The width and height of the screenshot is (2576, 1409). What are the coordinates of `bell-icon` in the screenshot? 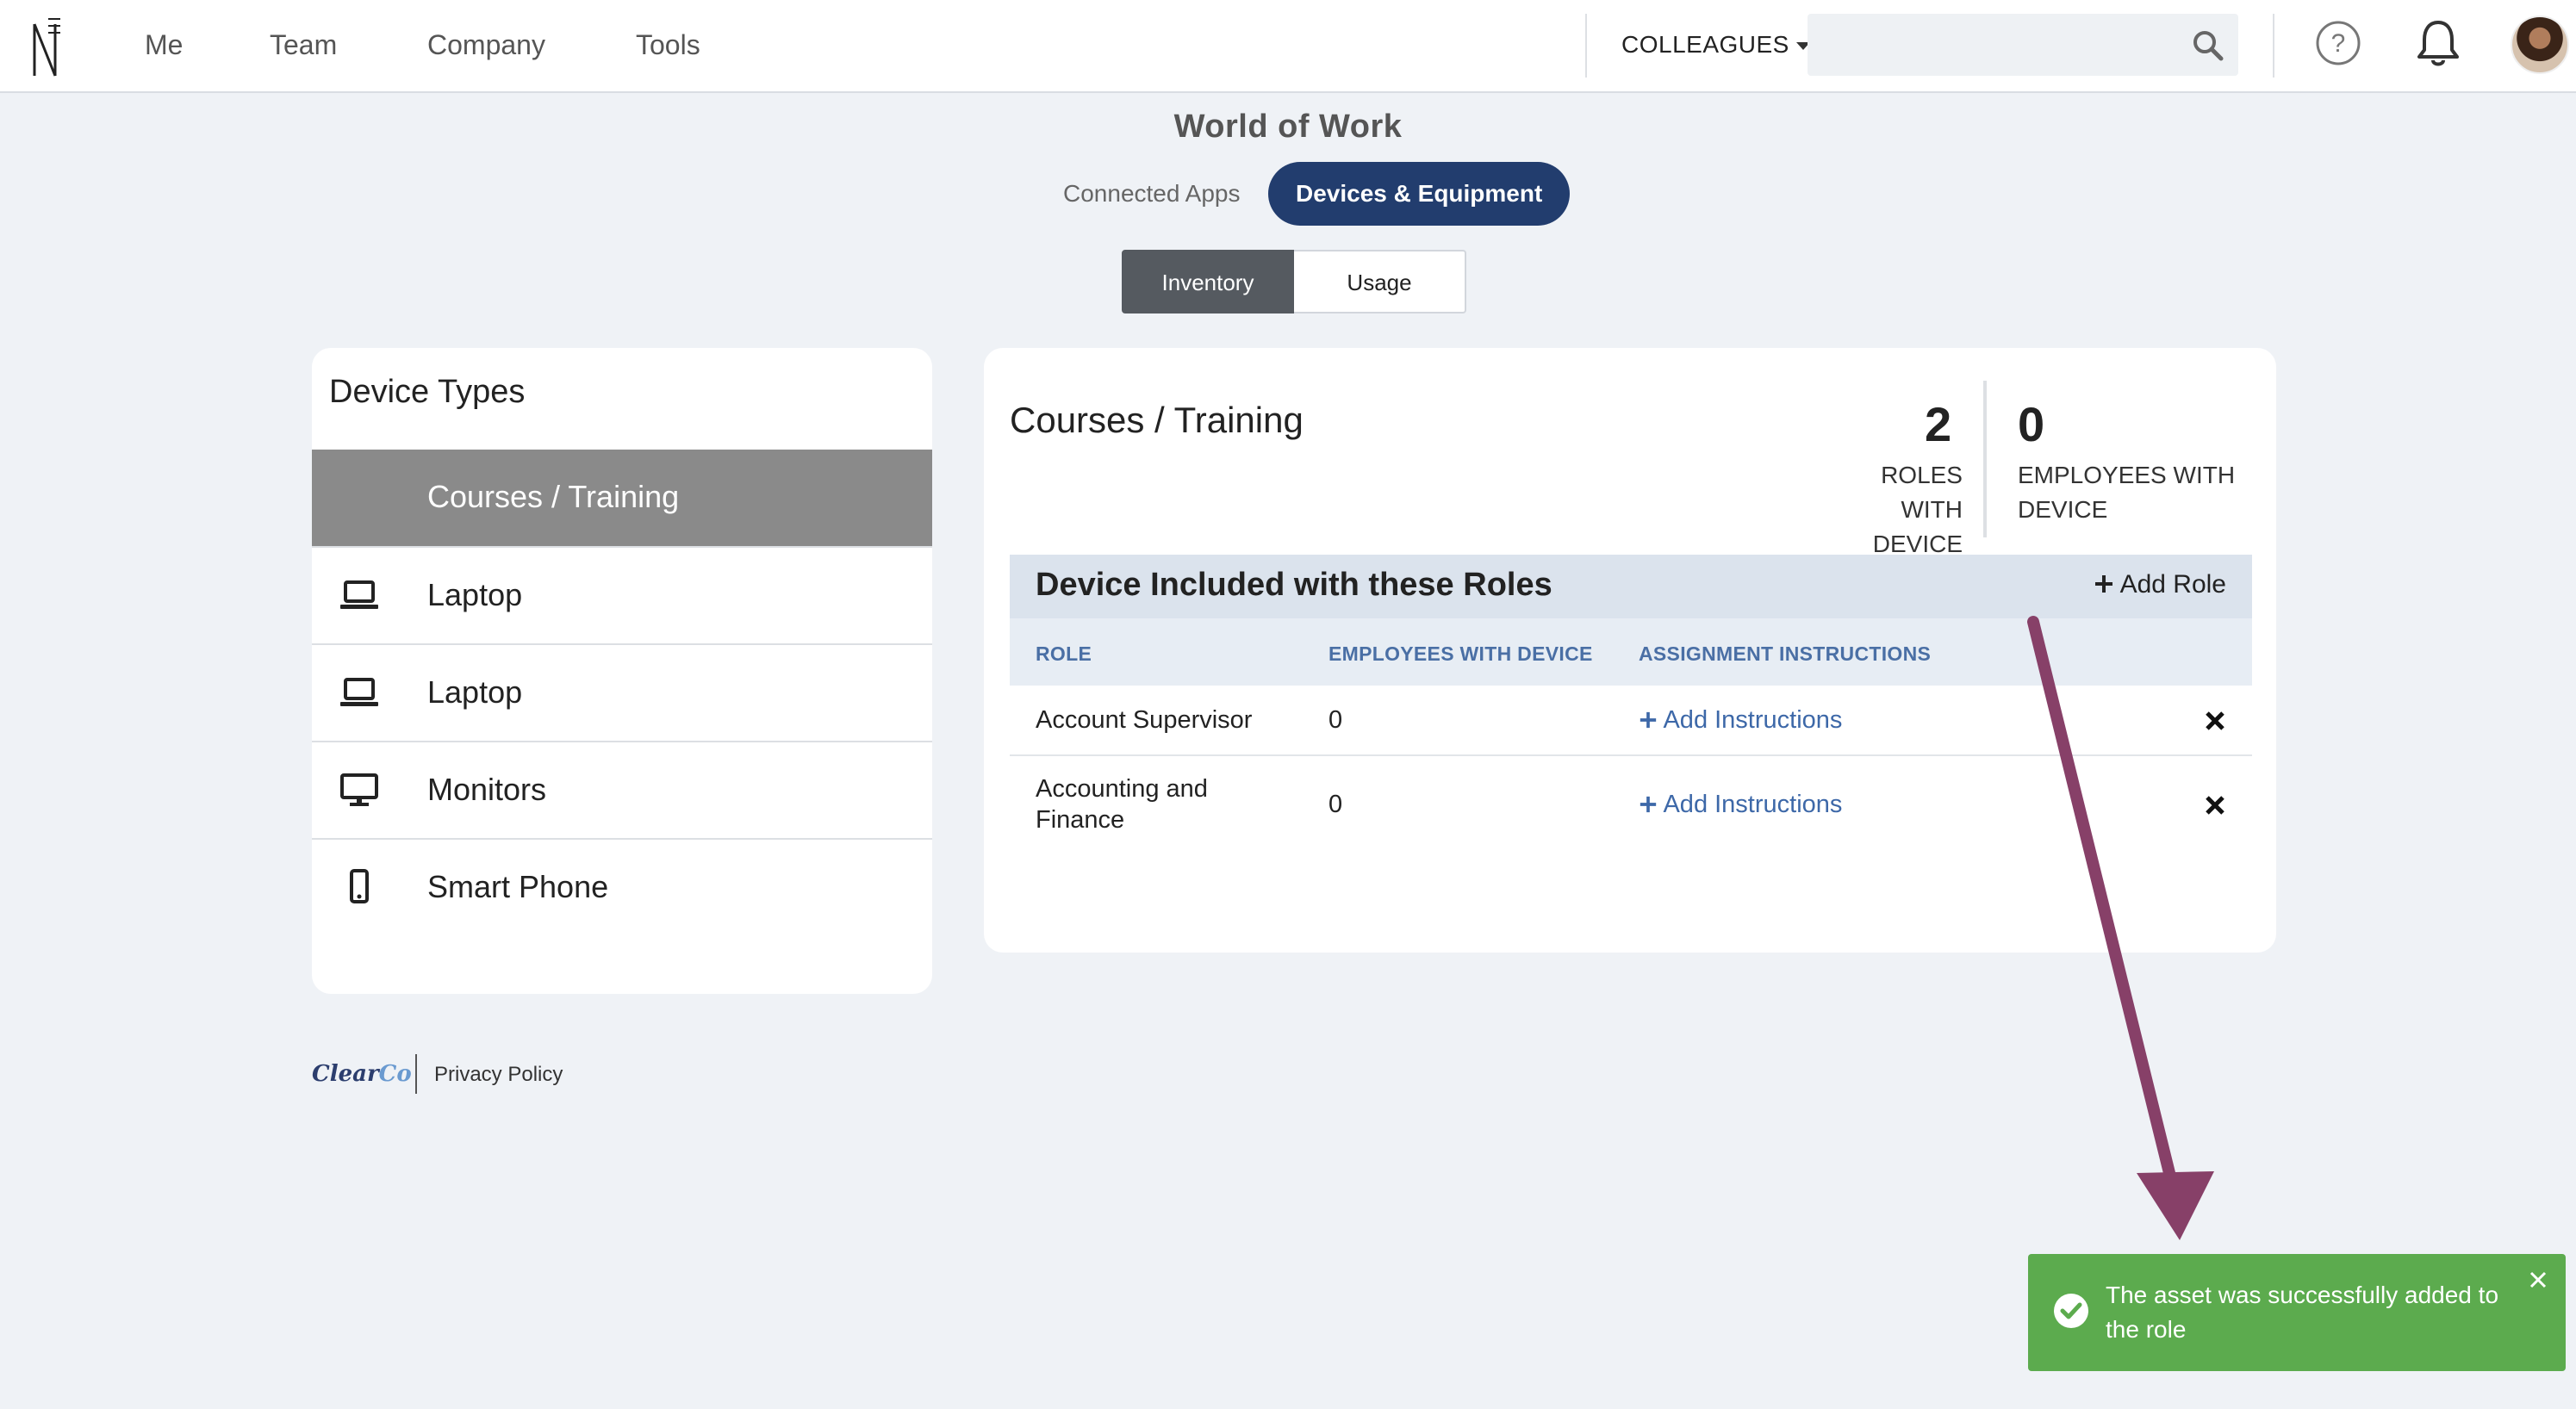 It's located at (2438, 43).